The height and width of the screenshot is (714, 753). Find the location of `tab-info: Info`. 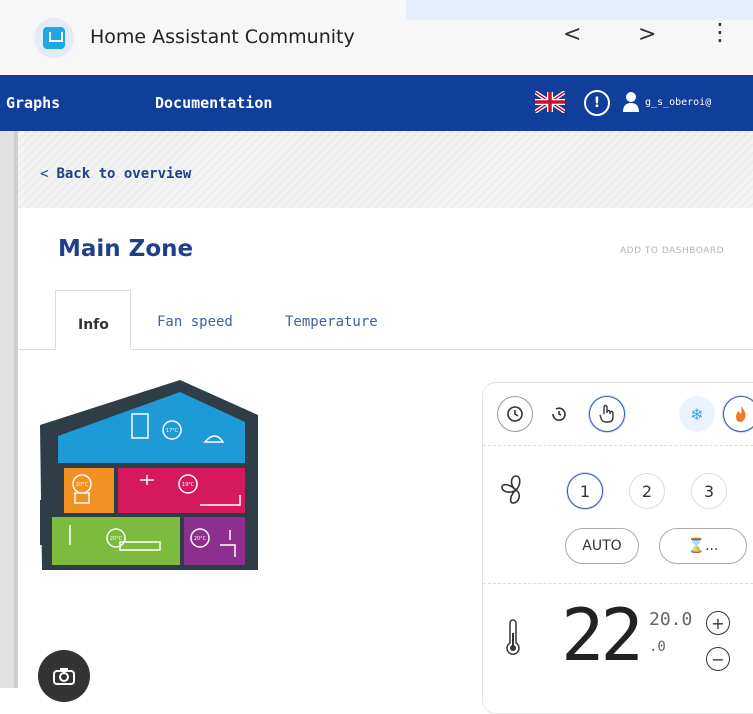

tab-info: Info is located at coordinates (93, 320).